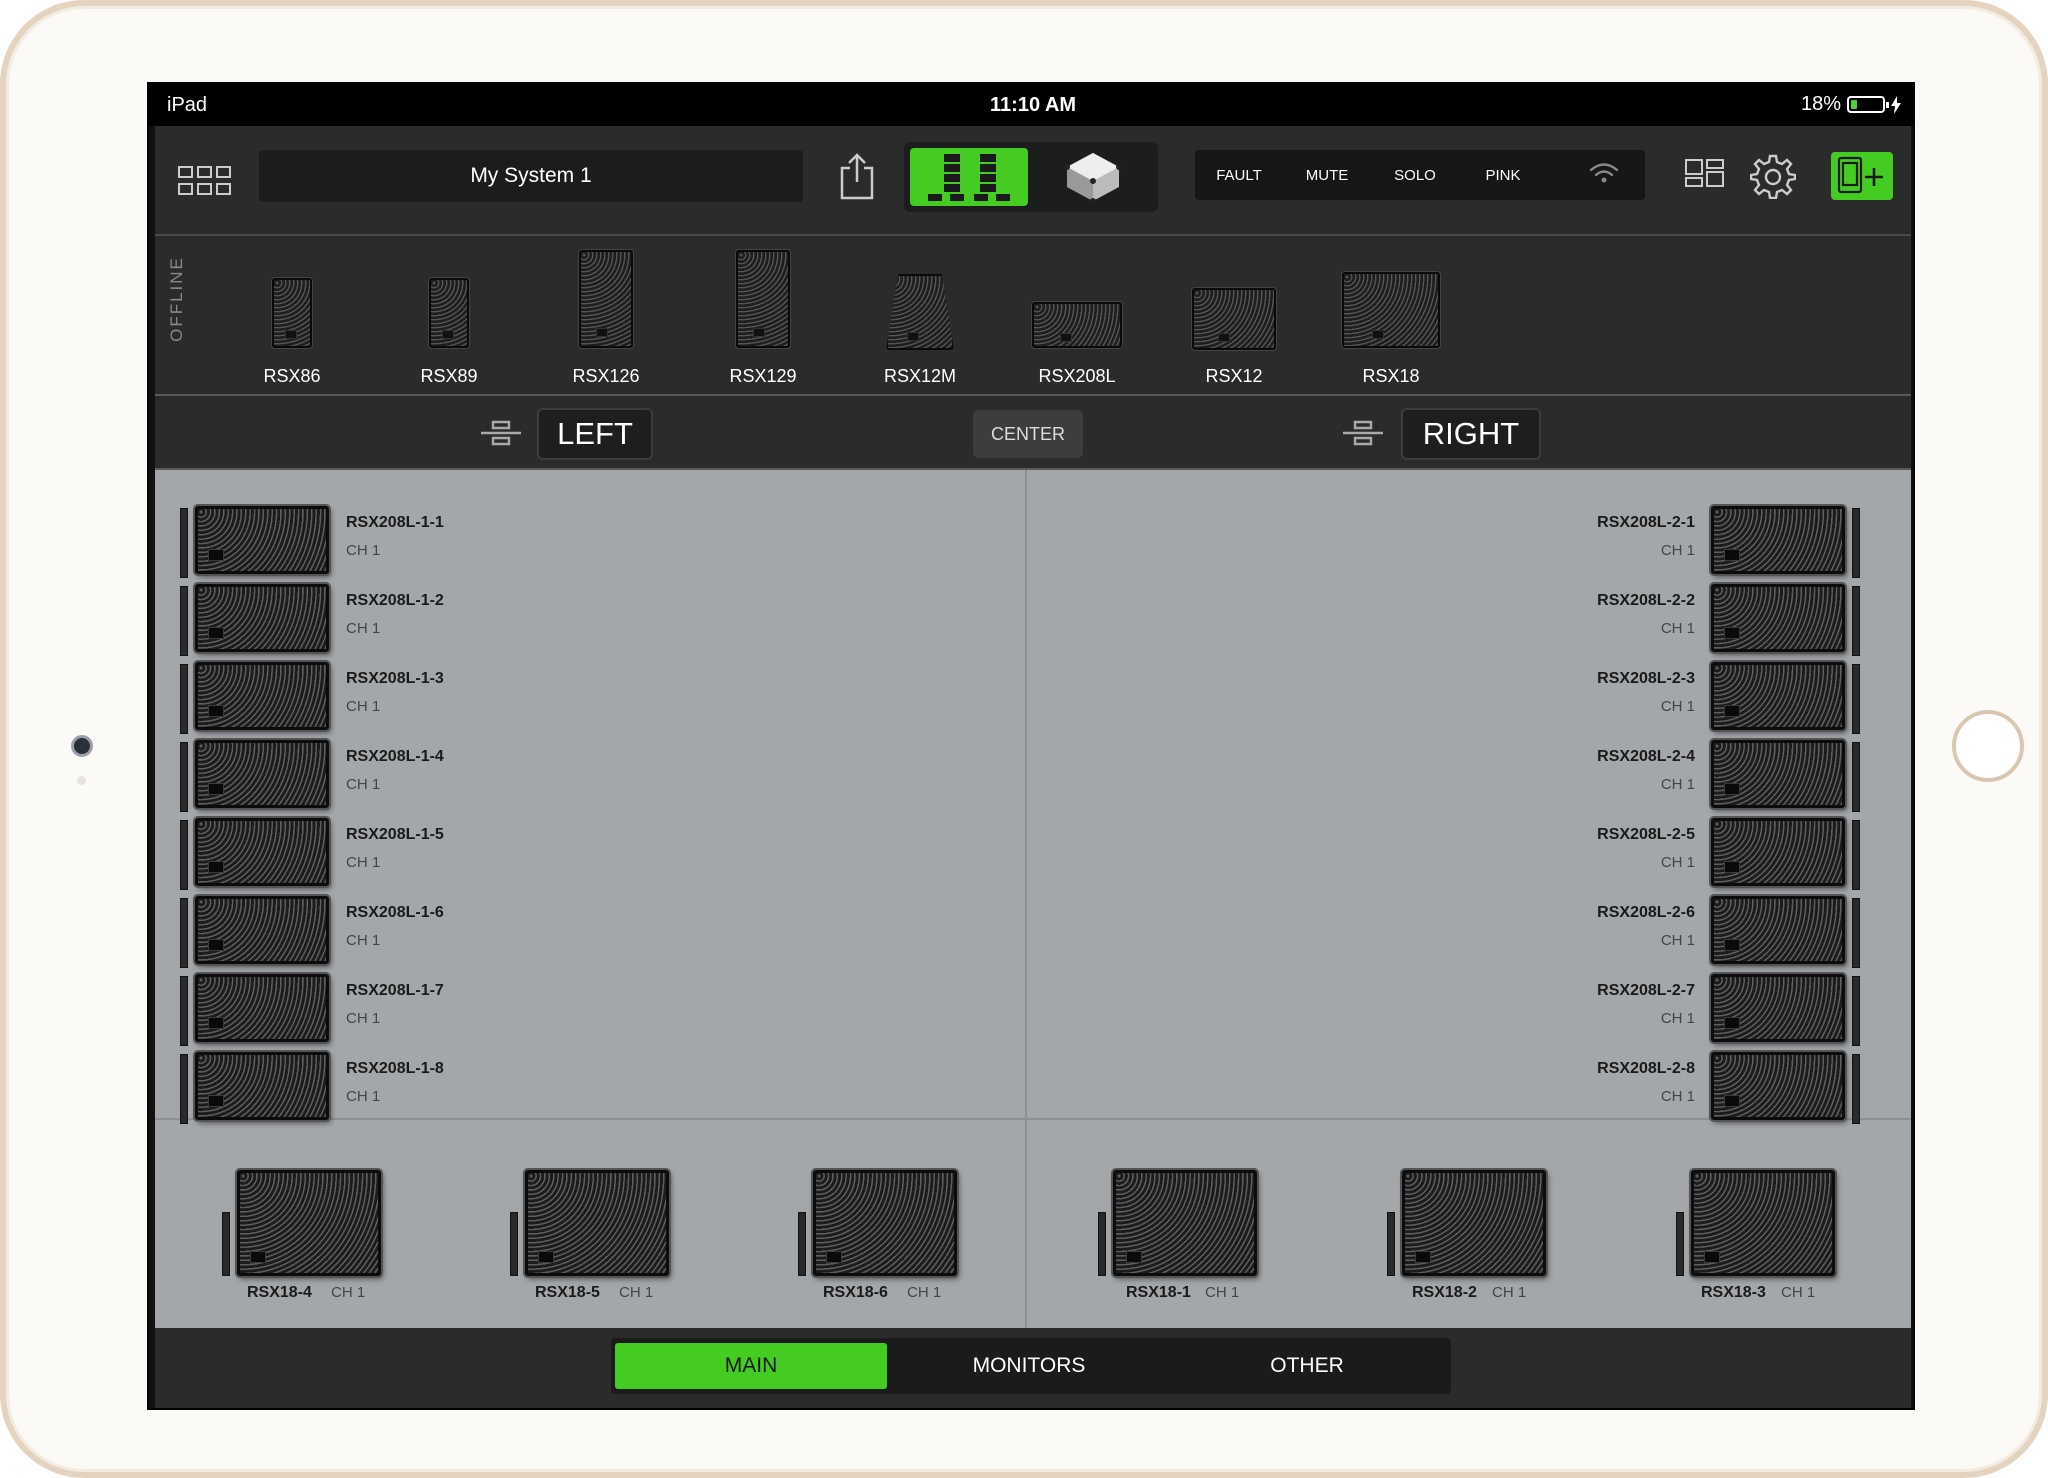 The width and height of the screenshot is (2048, 1478). I want to click on mix-tabs: MAIN MONITORS OTHER, so click(1031, 1366).